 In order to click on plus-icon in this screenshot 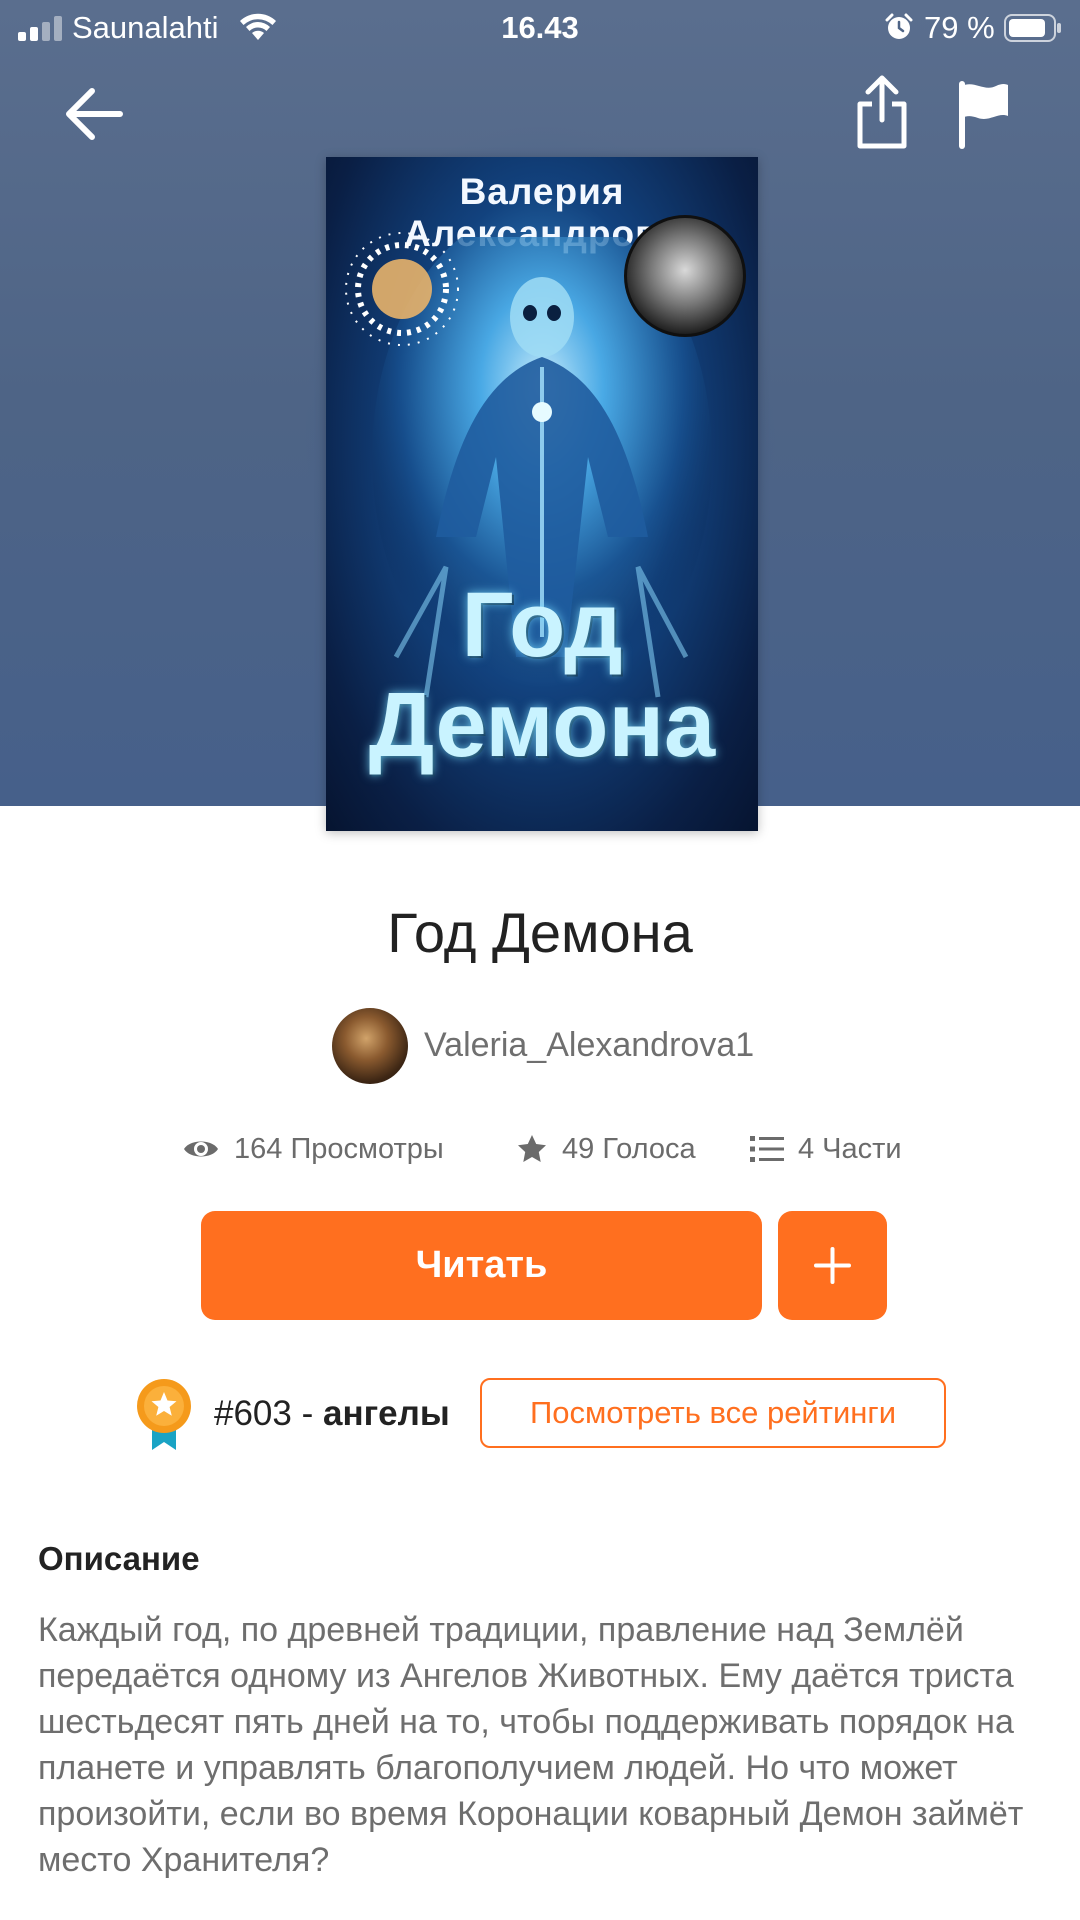, I will do `click(832, 1265)`.